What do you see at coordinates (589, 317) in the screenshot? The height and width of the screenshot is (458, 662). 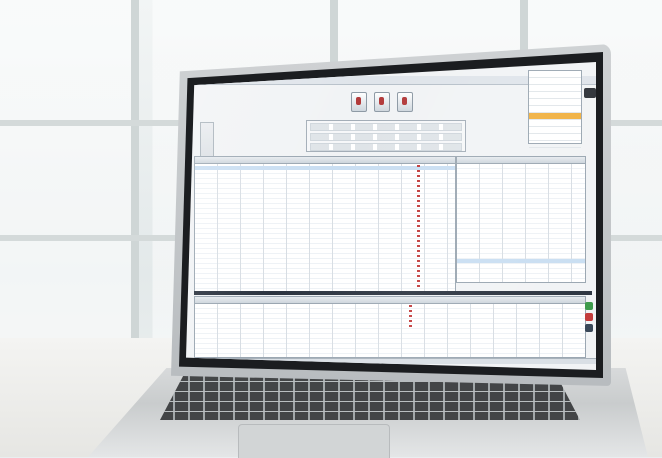 I see `delete-icon` at bounding box center [589, 317].